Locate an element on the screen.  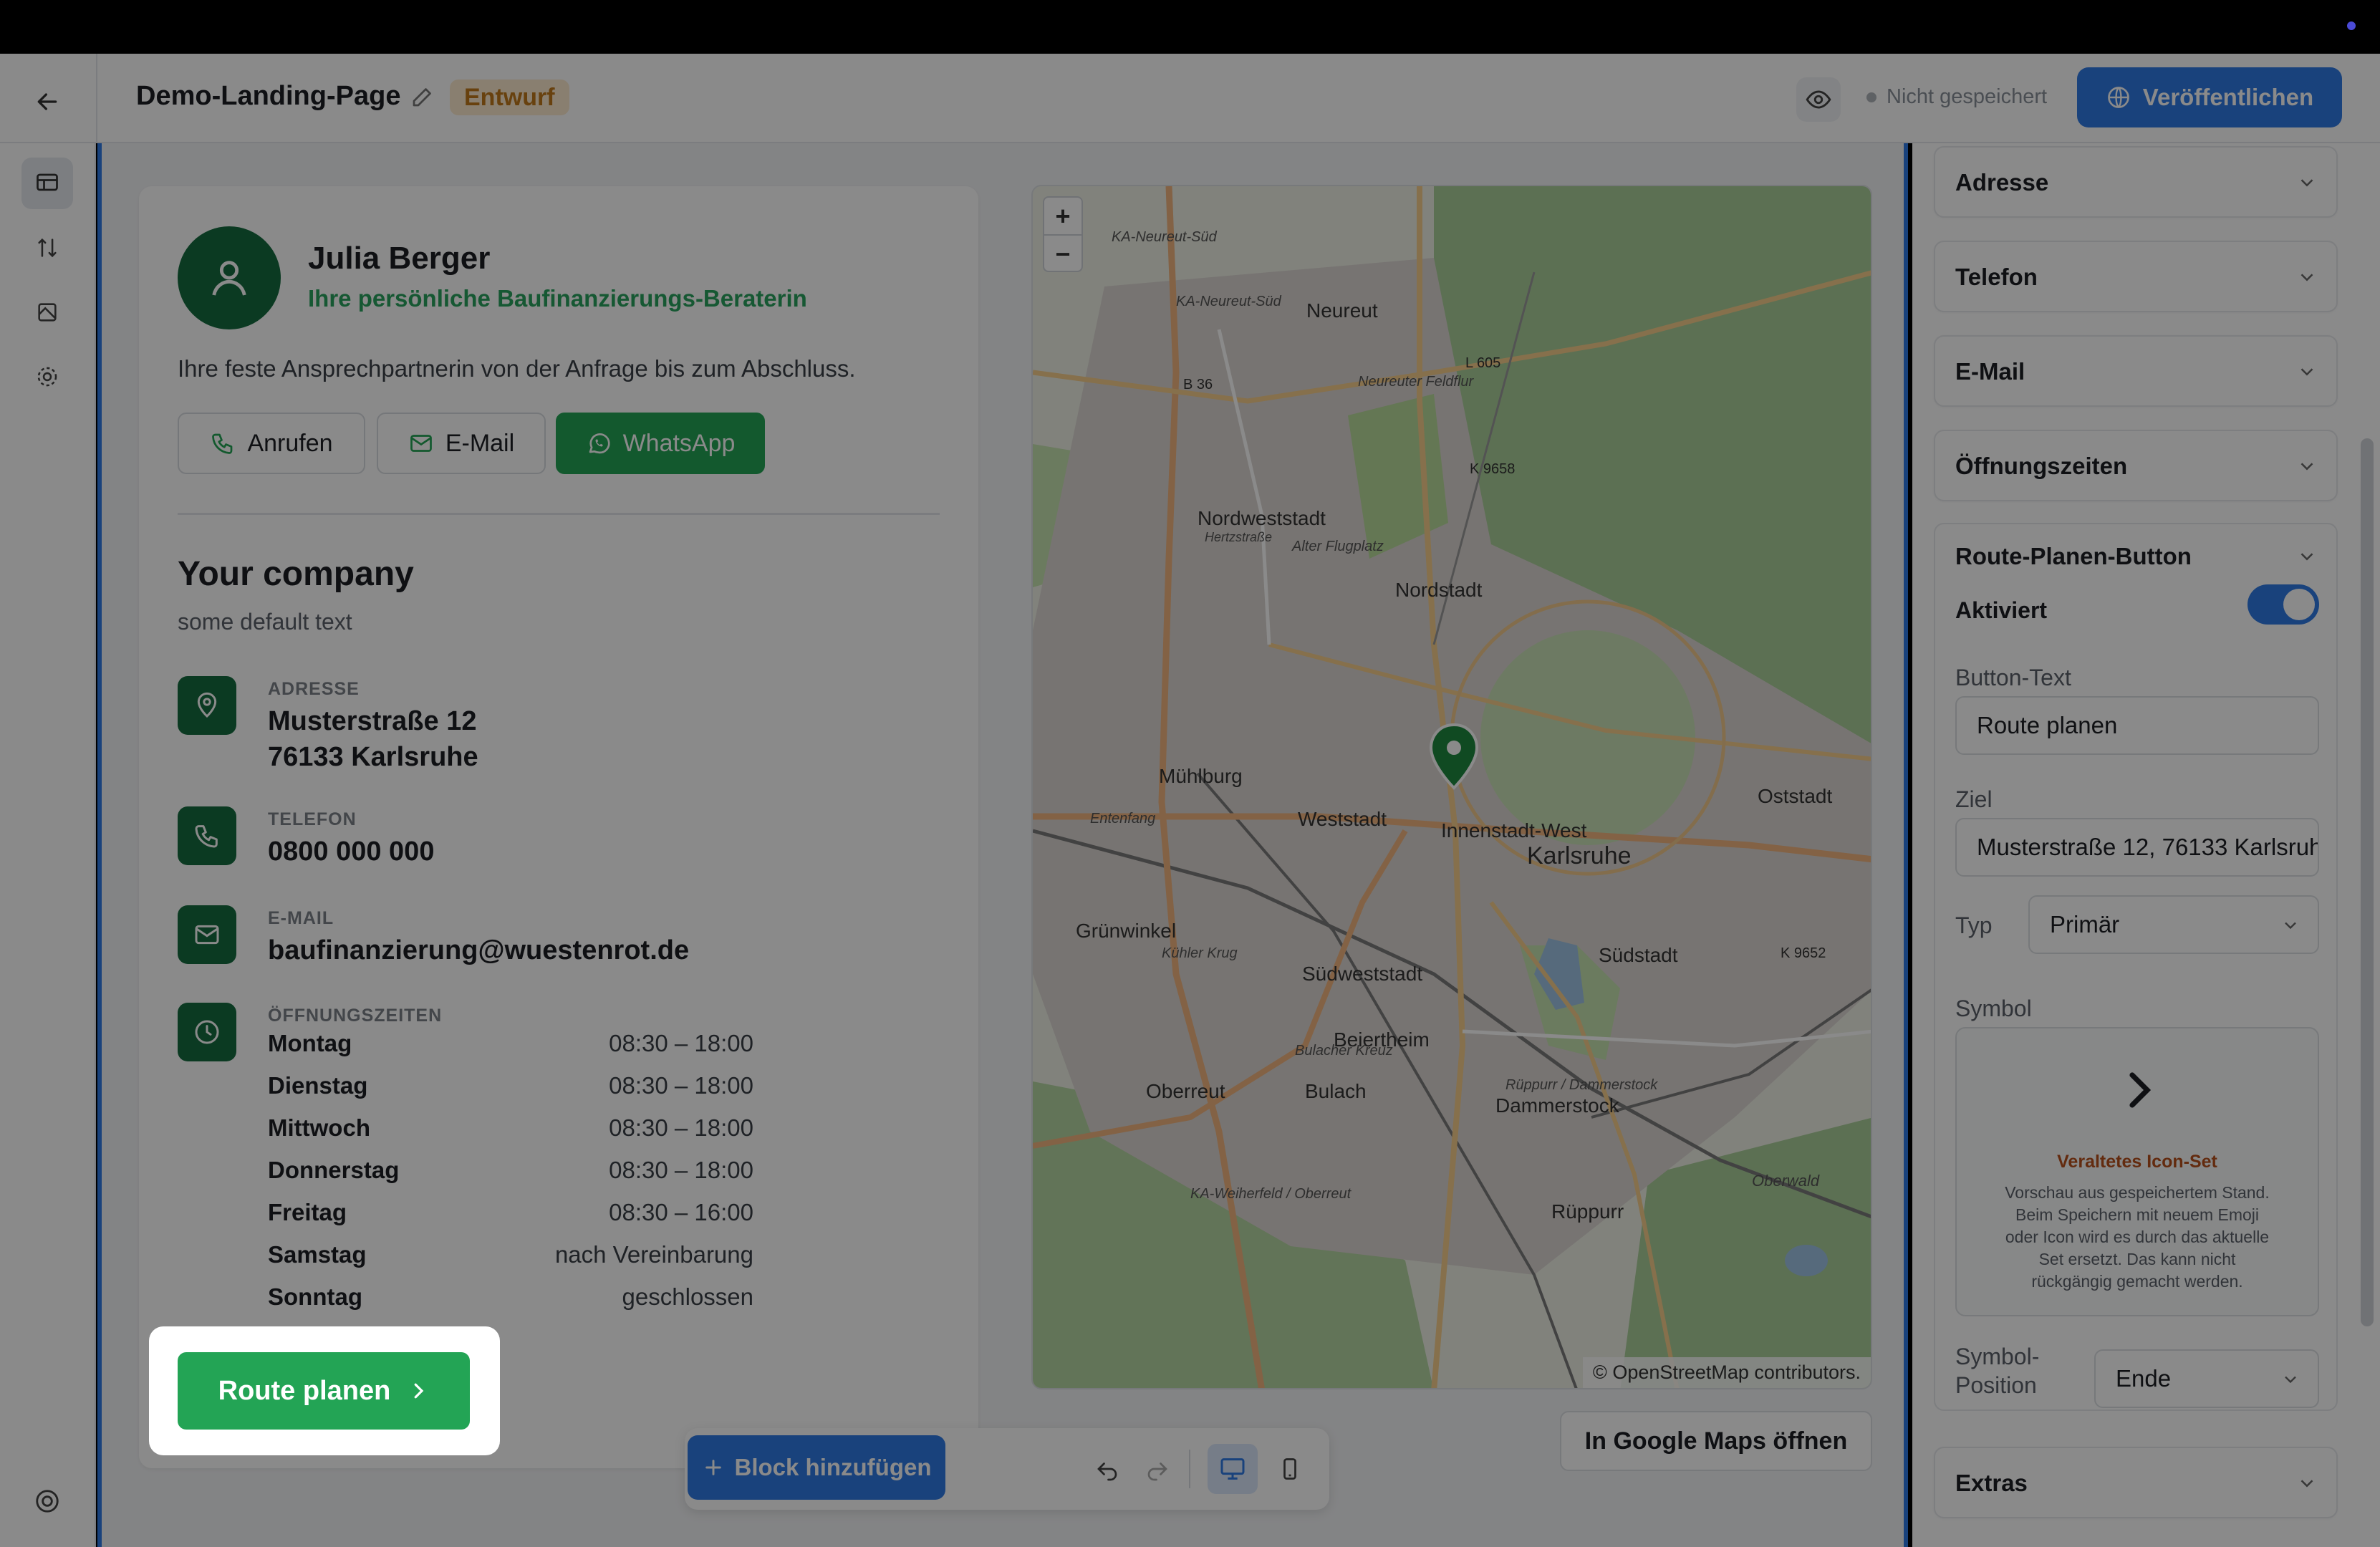
help-icon is located at coordinates (47, 1501).